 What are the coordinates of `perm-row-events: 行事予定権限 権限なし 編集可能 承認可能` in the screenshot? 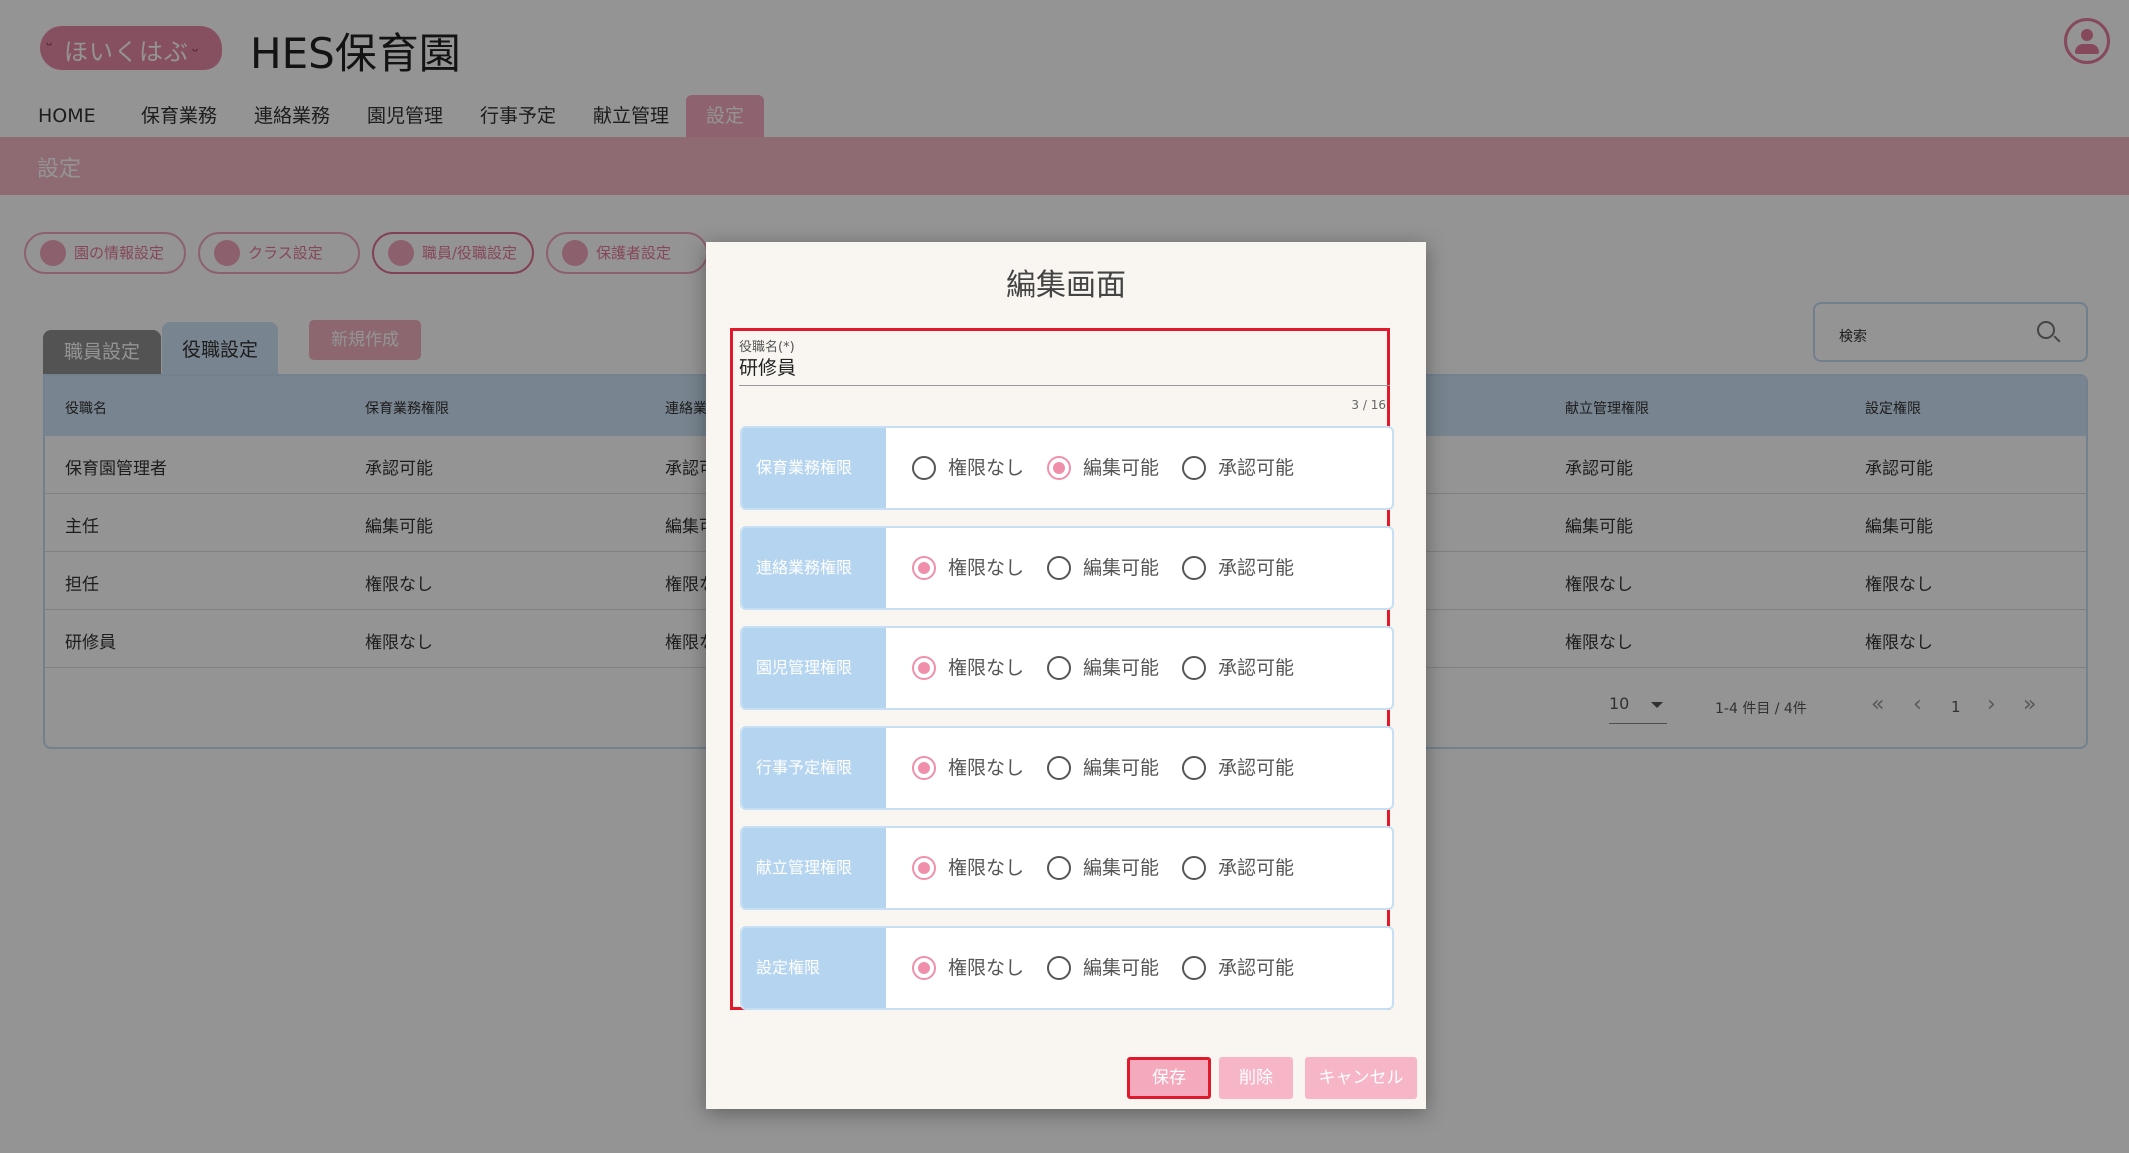 It's located at (1067, 768).